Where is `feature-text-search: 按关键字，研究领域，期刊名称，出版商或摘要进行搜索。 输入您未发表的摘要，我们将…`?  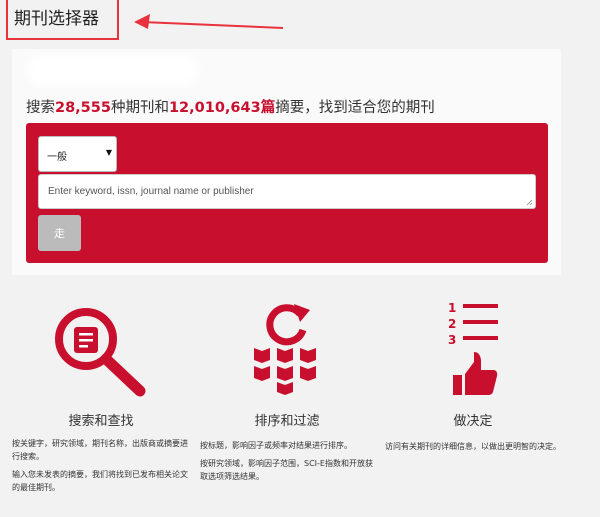
feature-text-search: 按关键字，研究领域，期刊名称，出版商或摘要进行搜索。 输入您未发表的摘要，我们将… is located at coordinates (103, 468).